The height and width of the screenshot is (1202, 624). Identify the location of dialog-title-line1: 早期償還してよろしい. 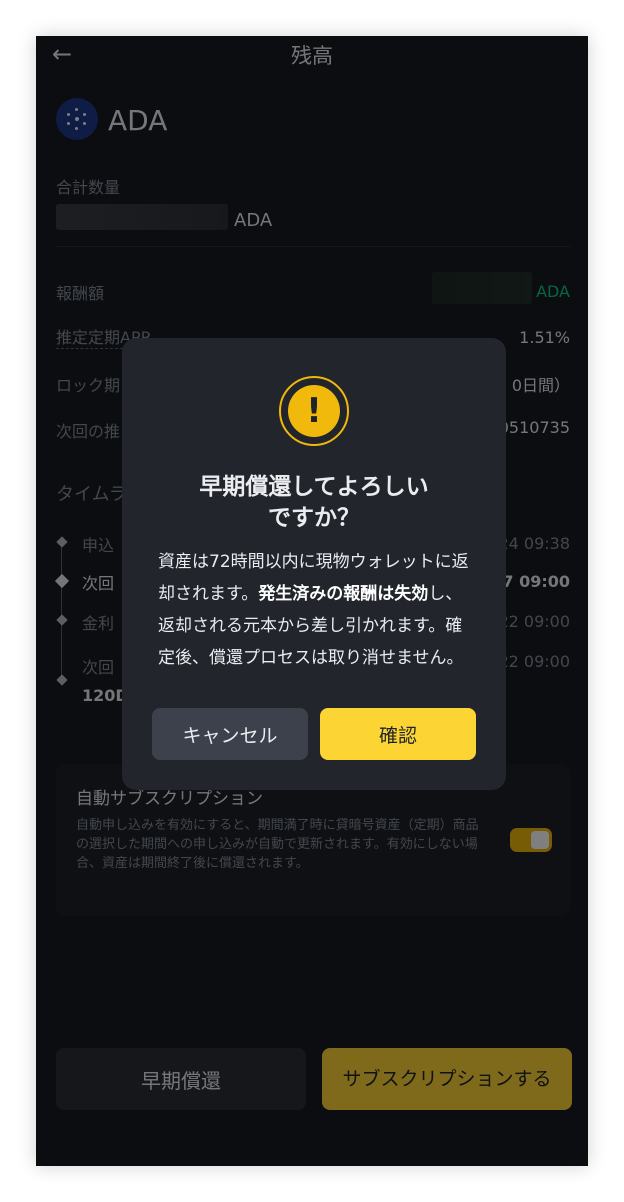
(314, 487).